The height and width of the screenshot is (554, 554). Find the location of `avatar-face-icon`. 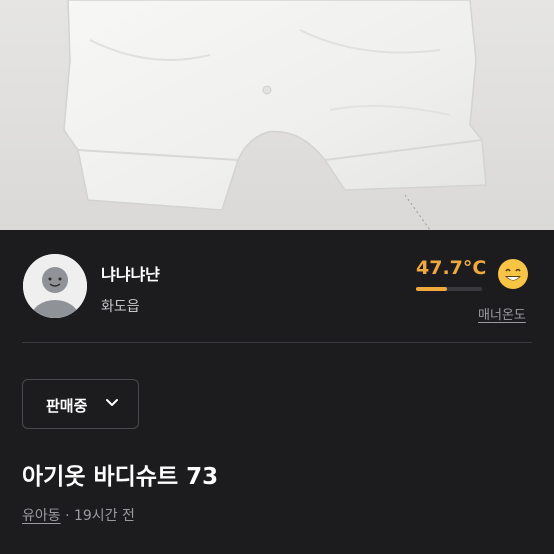

avatar-face-icon is located at coordinates (55, 286).